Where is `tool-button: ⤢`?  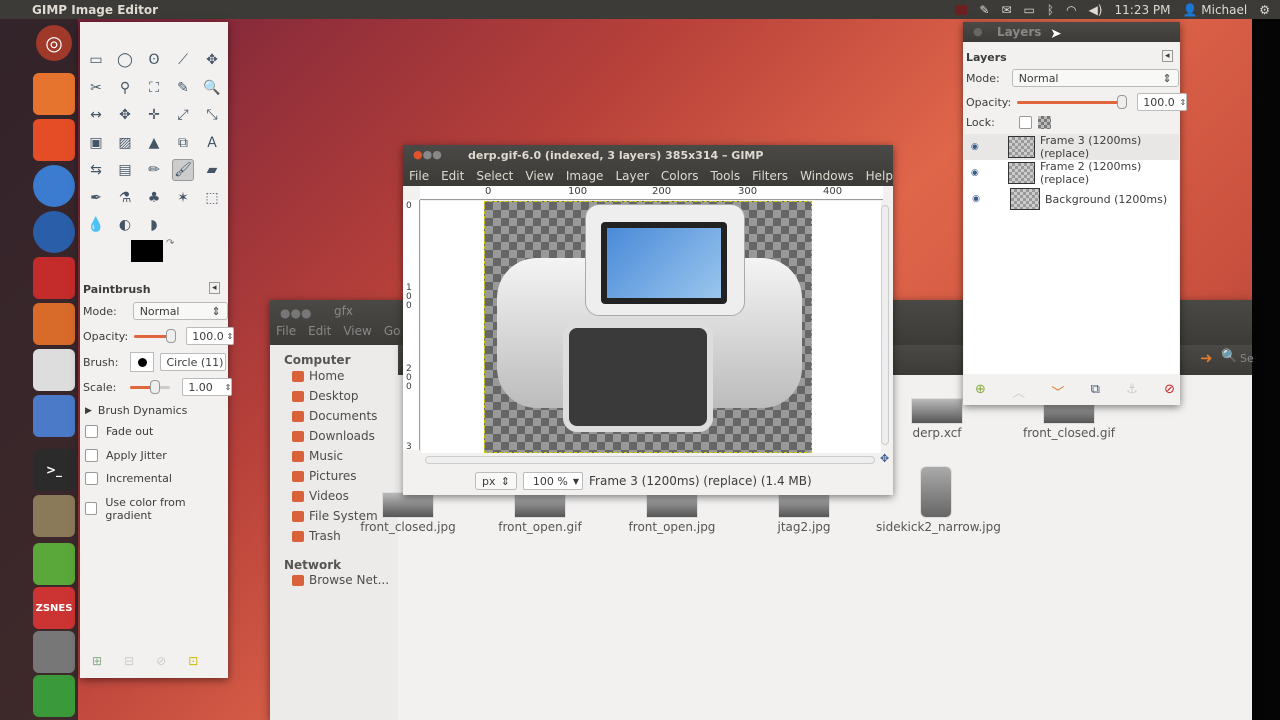 tool-button: ⤢ is located at coordinates (183, 115).